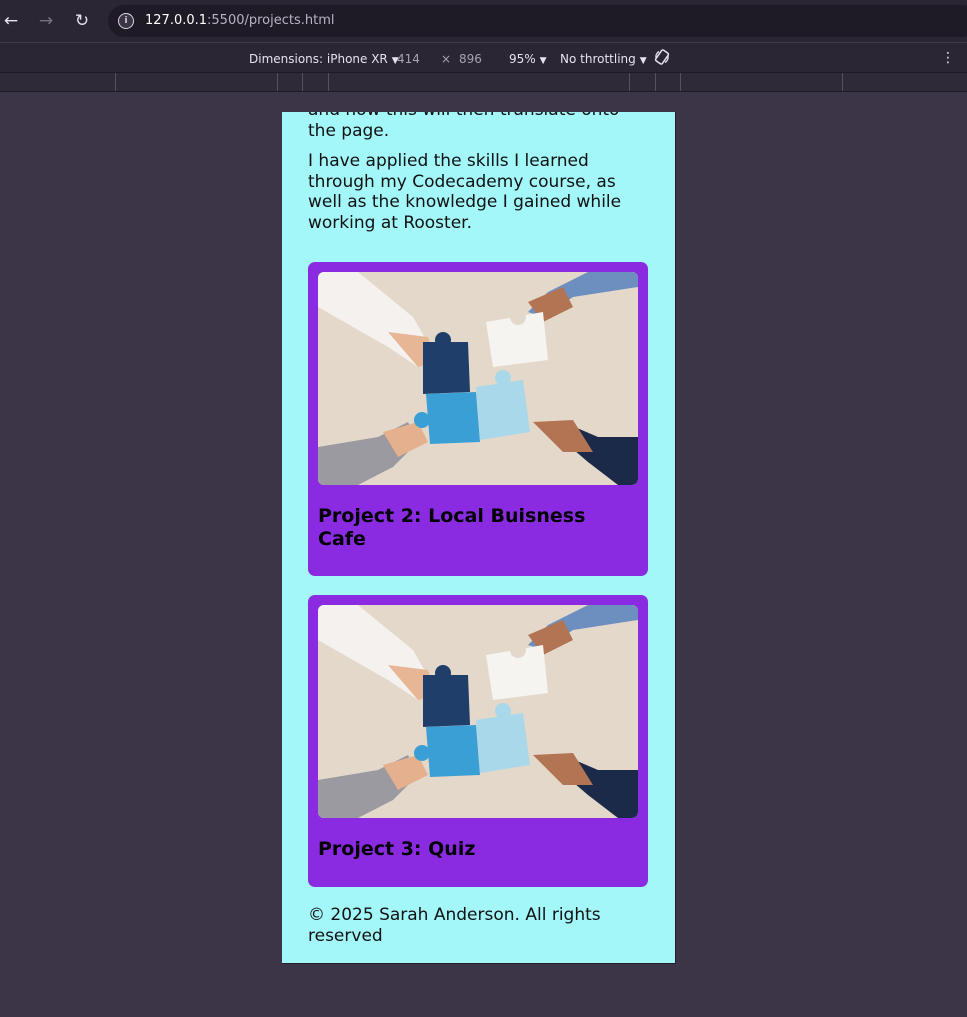  I want to click on forward-arrow-icon: →, so click(46, 21).